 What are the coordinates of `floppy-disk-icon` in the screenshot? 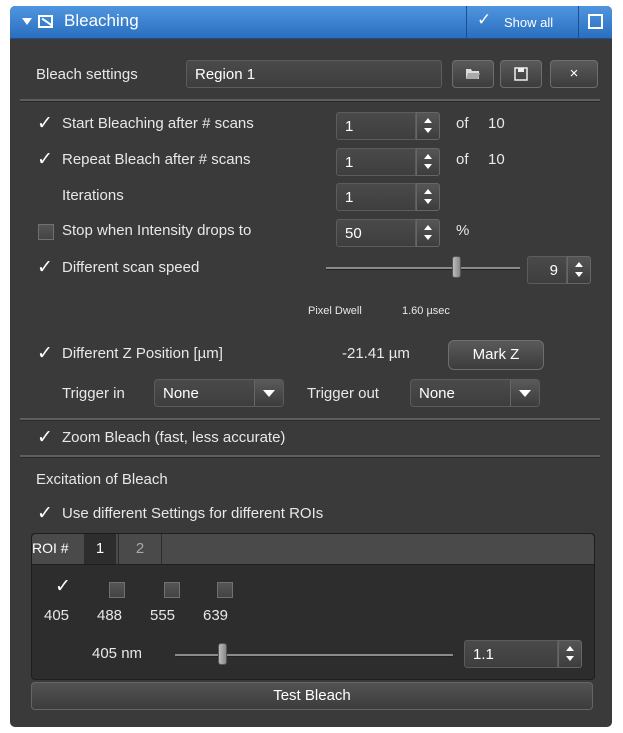 It's located at (521, 74).